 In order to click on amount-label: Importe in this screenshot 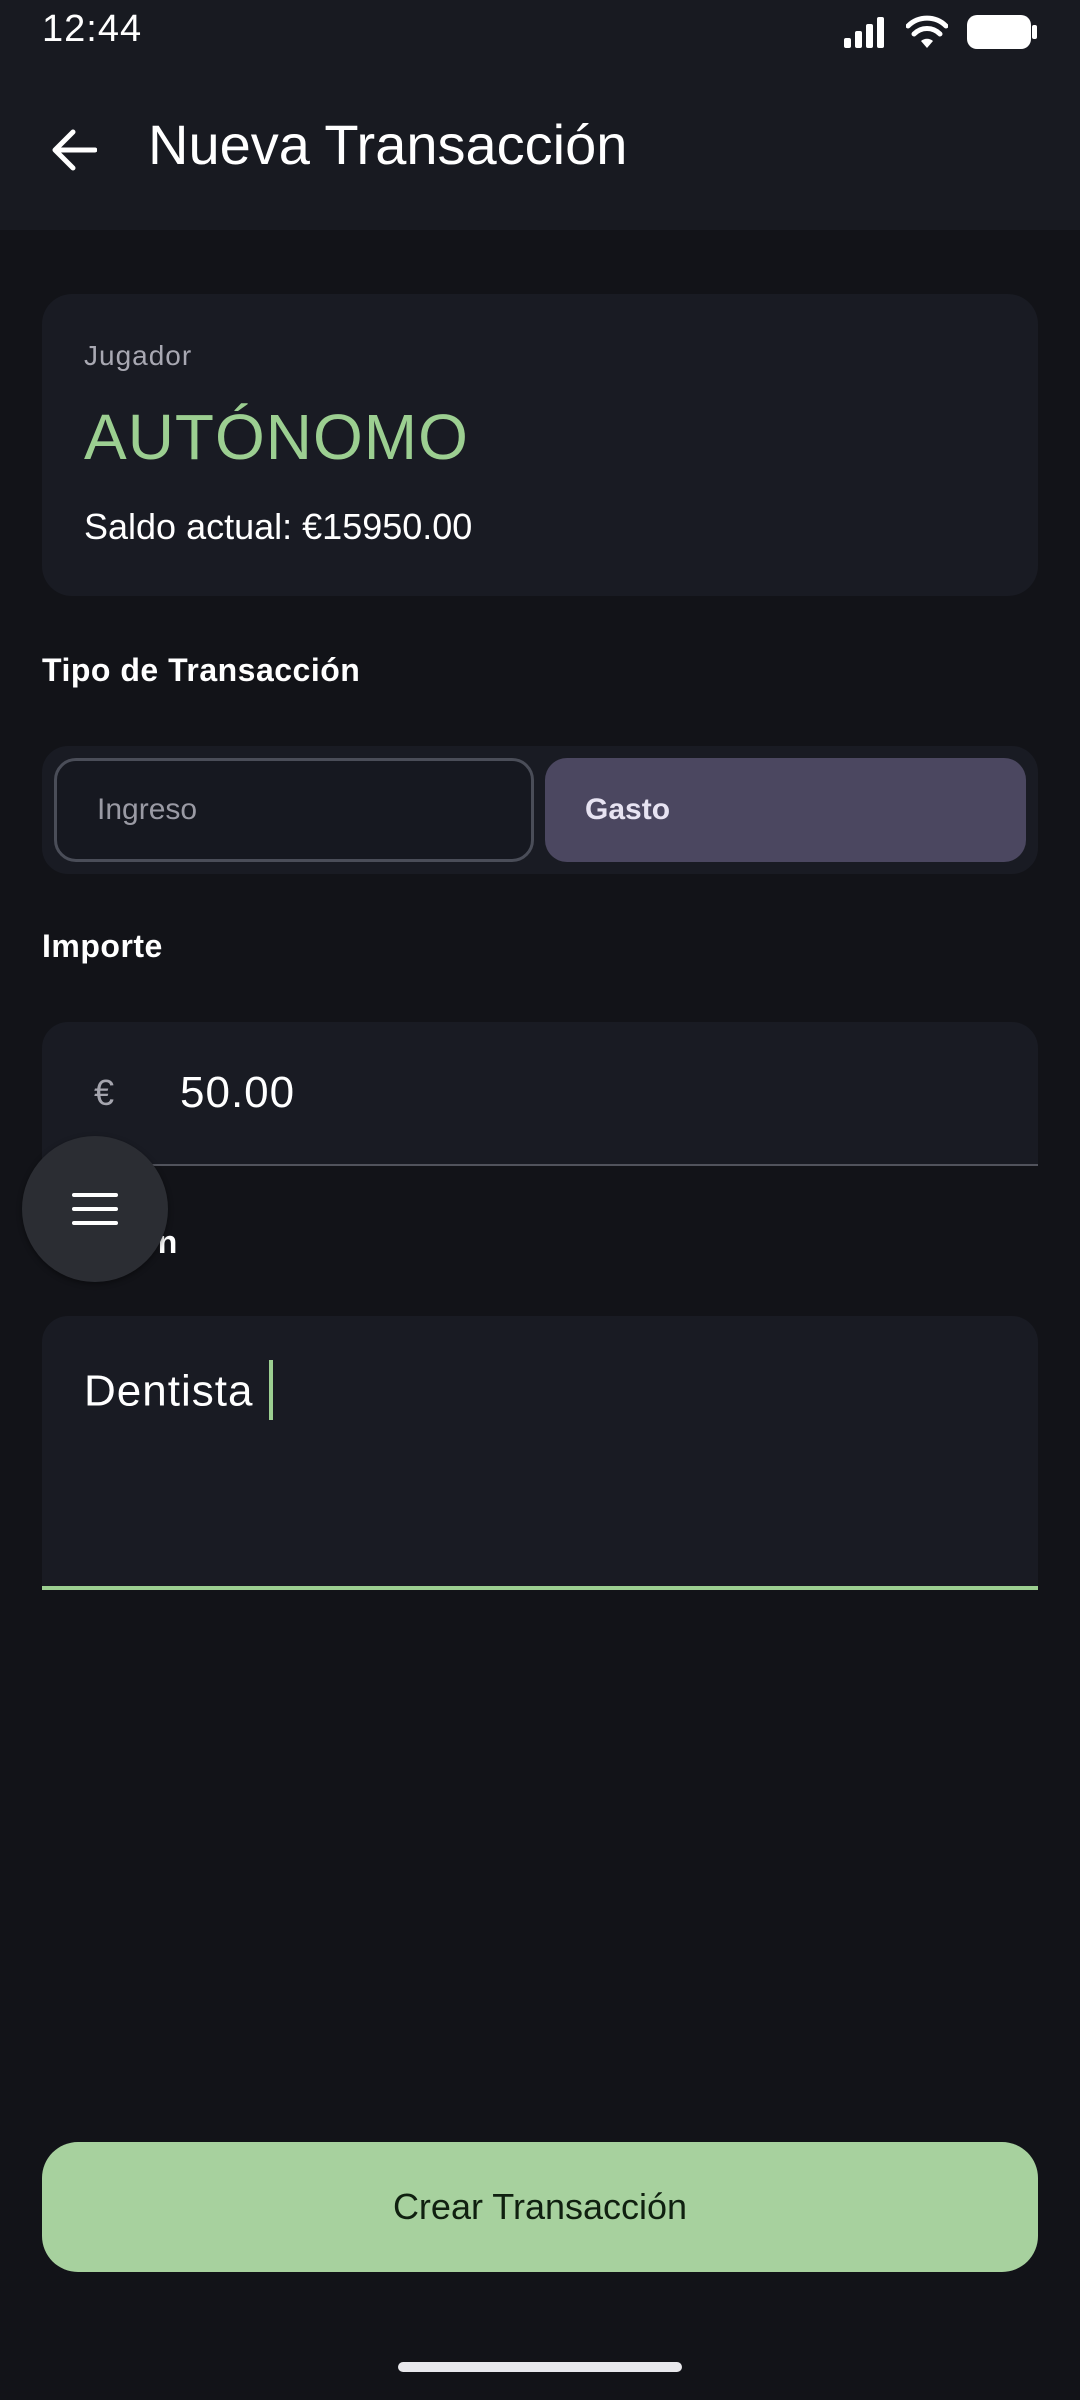, I will do `click(102, 946)`.